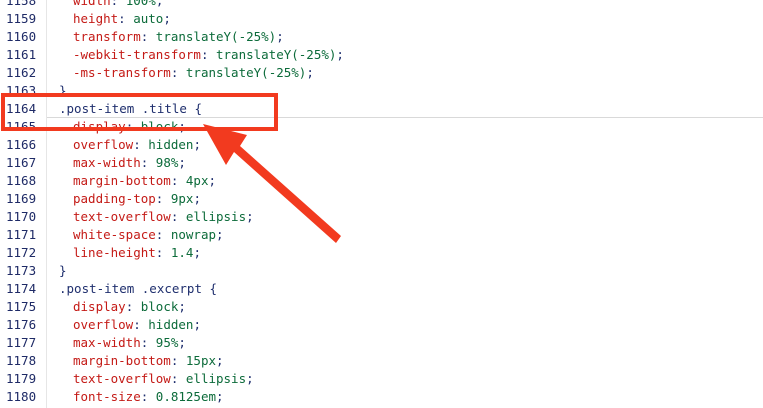 The height and width of the screenshot is (408, 763). Describe the element at coordinates (381, 325) in the screenshot. I see `code-line: 1176 overflow: hidden;` at that location.